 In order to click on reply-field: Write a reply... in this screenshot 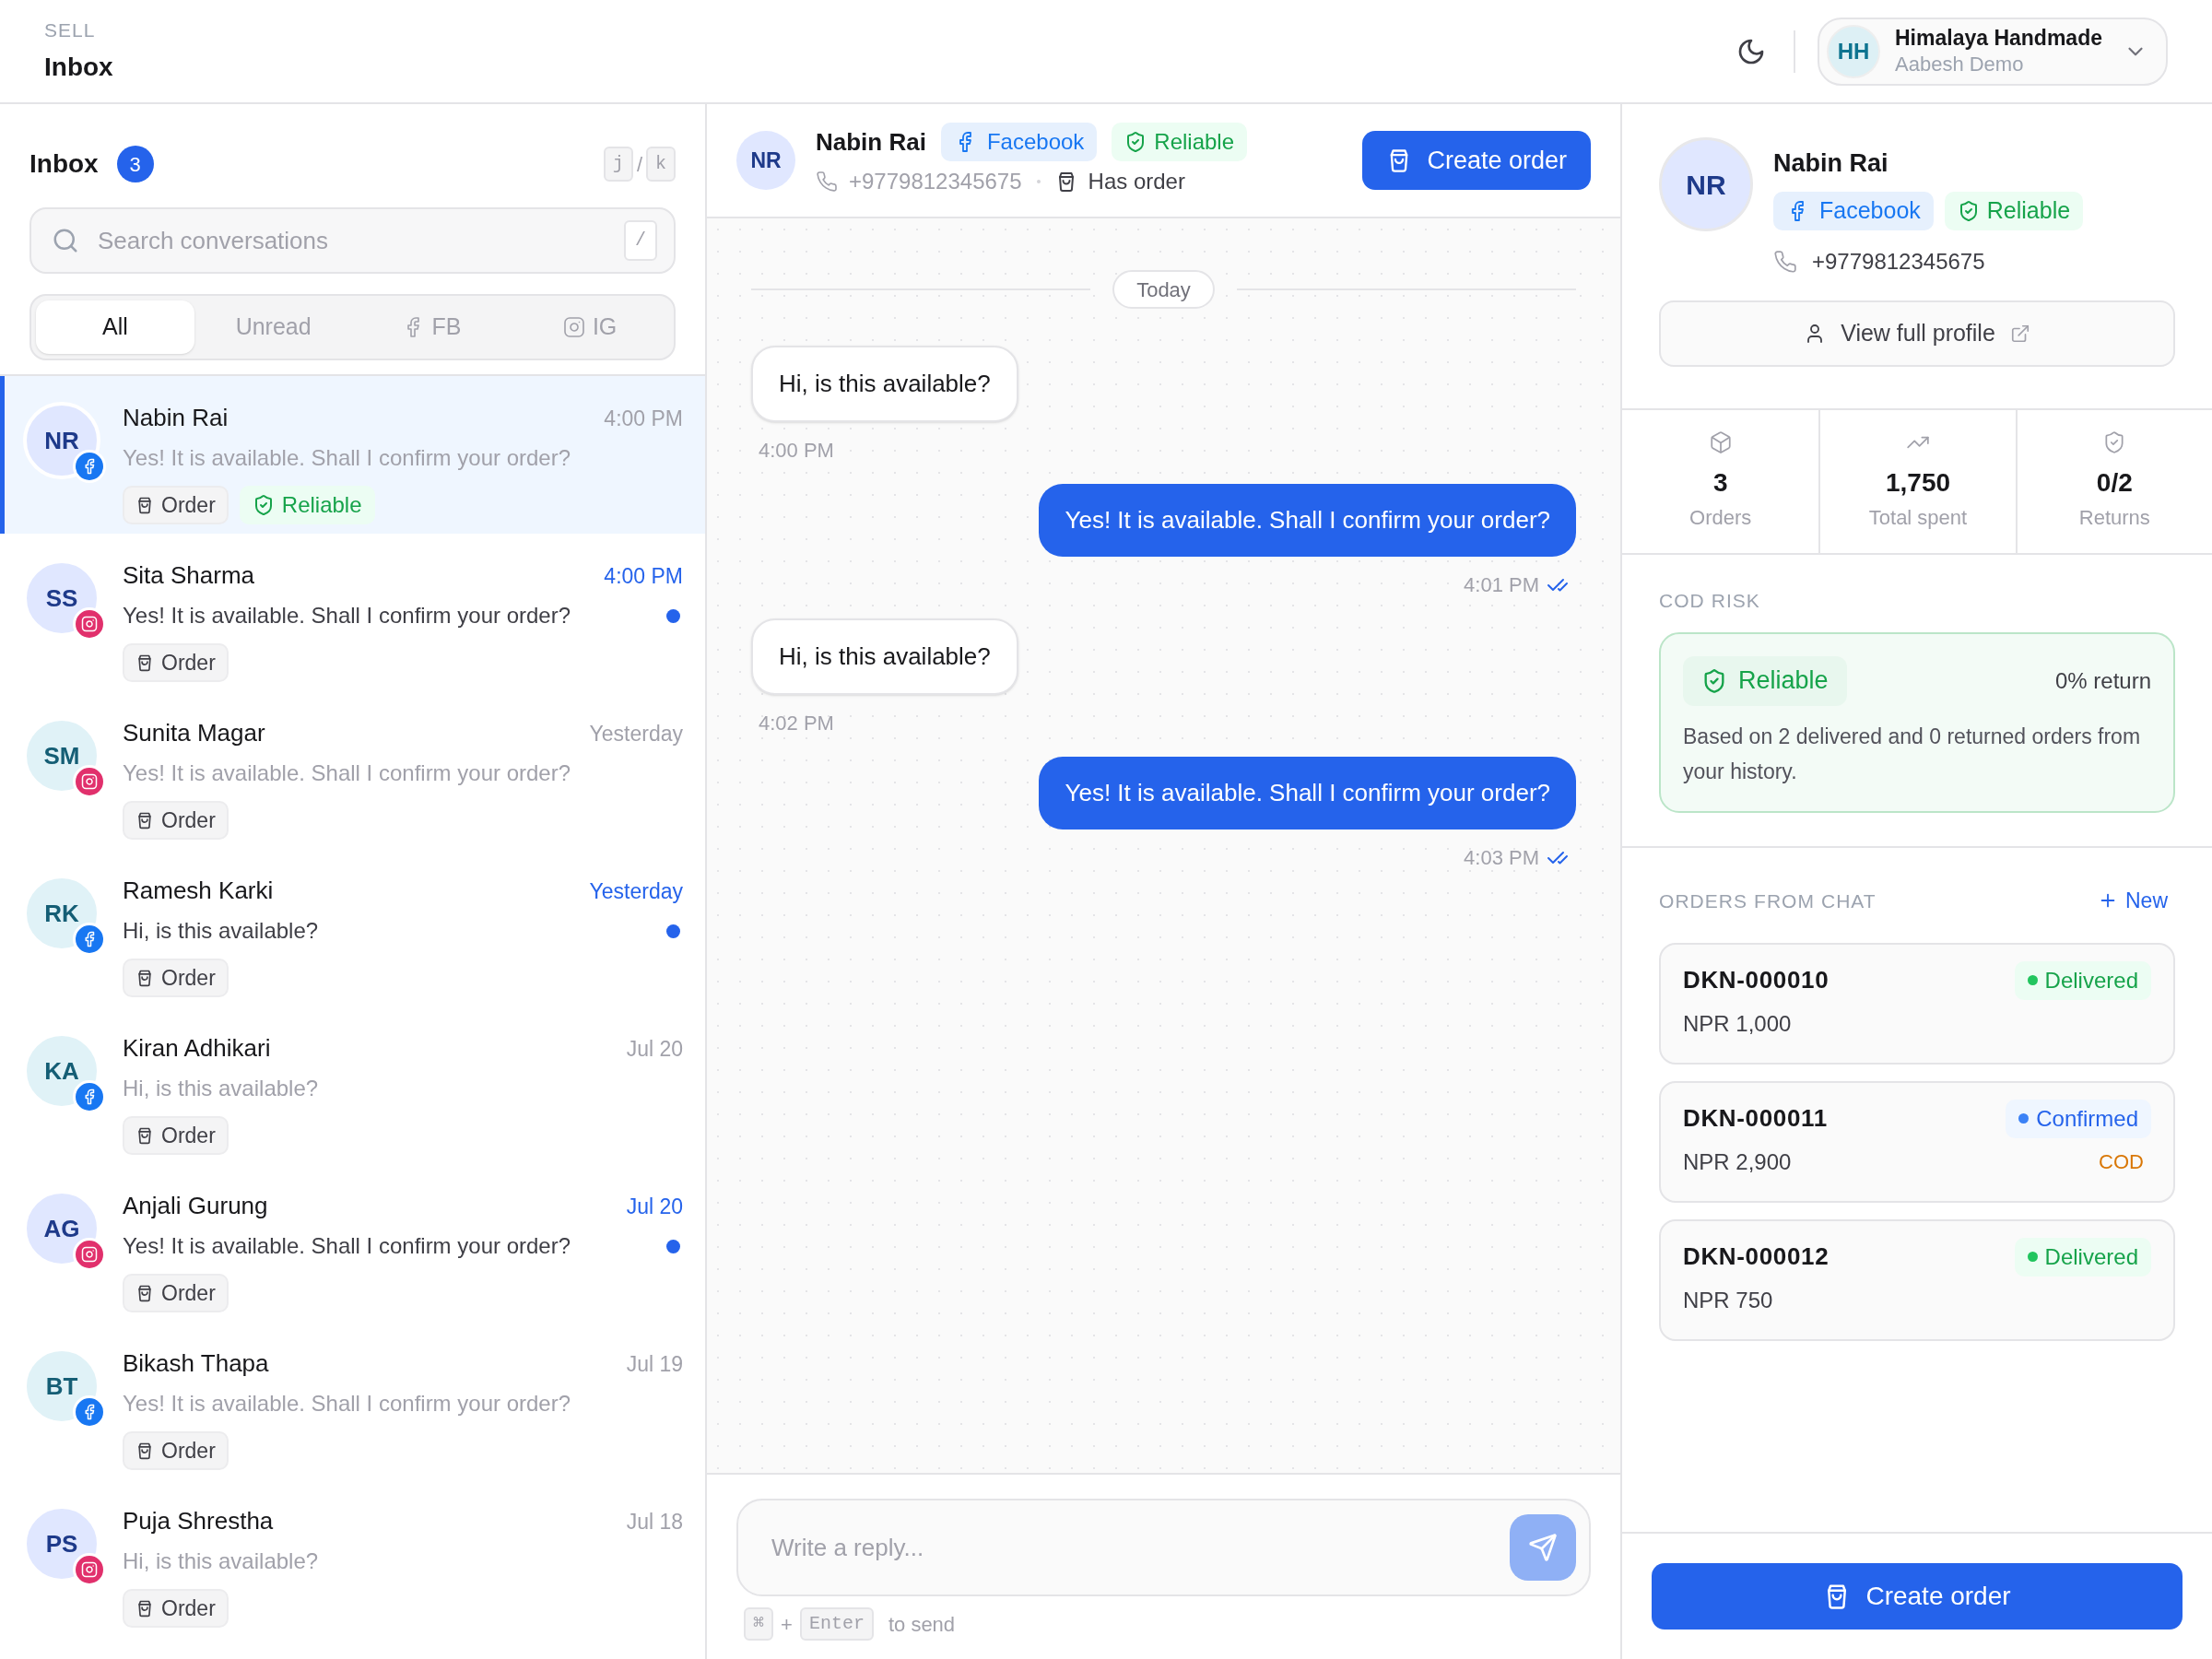, I will do `click(1163, 1547)`.